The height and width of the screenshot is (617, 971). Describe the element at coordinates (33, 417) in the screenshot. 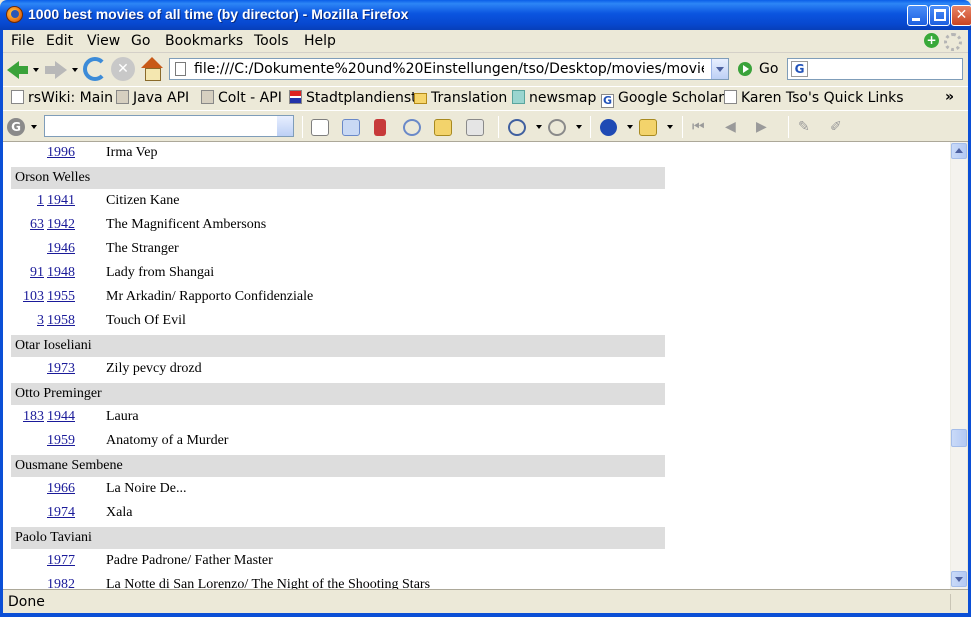

I see `rank-link: 183` at that location.